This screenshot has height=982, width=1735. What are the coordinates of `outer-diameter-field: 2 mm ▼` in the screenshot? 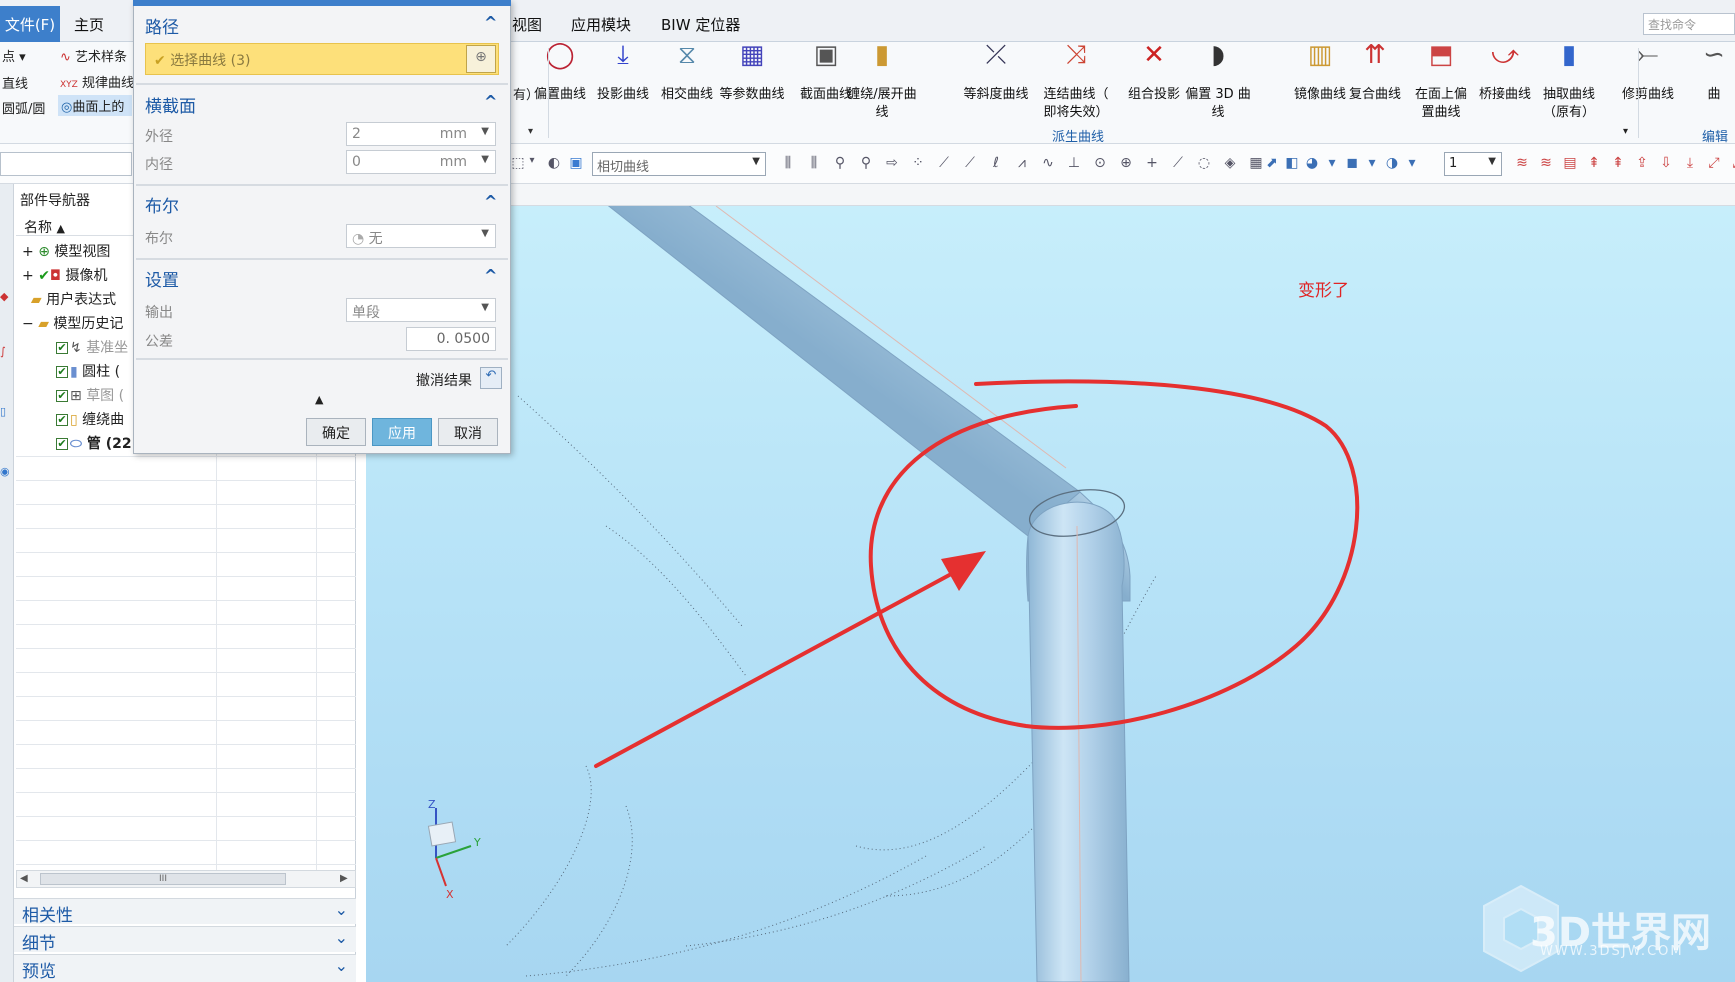 It's located at (421, 134).